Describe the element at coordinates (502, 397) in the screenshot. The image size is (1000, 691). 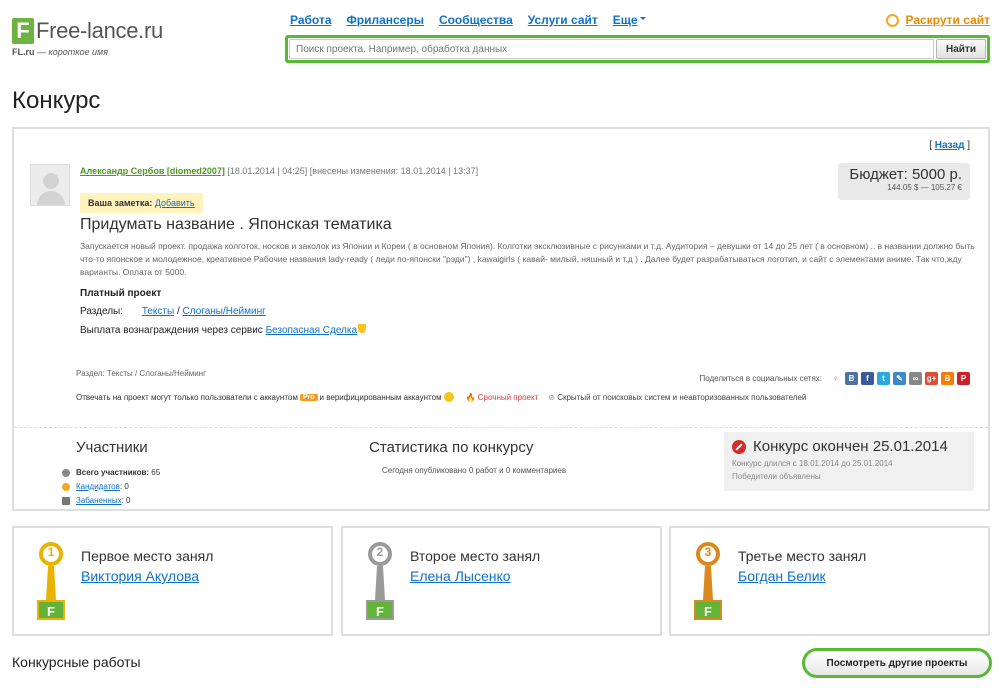
I see `urgent-label: 🔥 Срочный проект` at that location.